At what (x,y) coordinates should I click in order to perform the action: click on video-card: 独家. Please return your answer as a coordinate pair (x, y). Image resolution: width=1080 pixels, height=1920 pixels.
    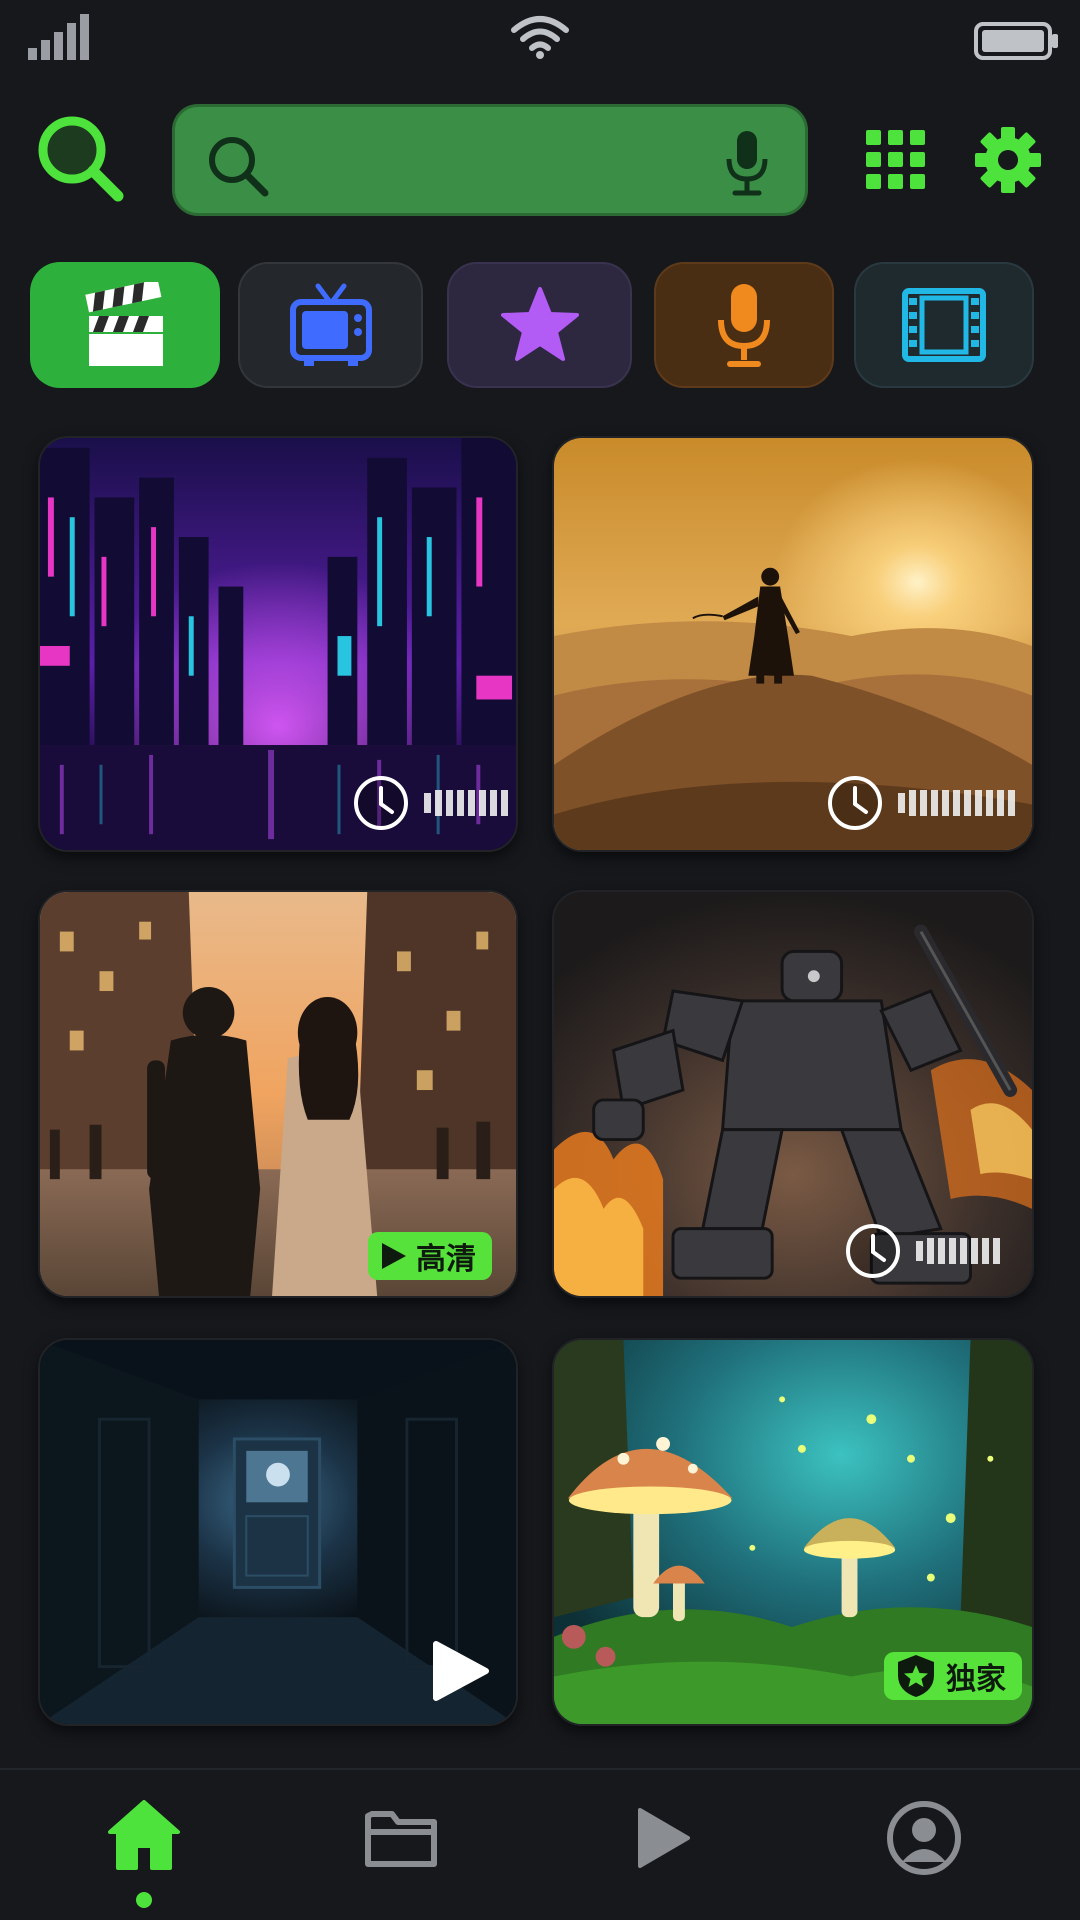
    Looking at the image, I should click on (793, 1532).